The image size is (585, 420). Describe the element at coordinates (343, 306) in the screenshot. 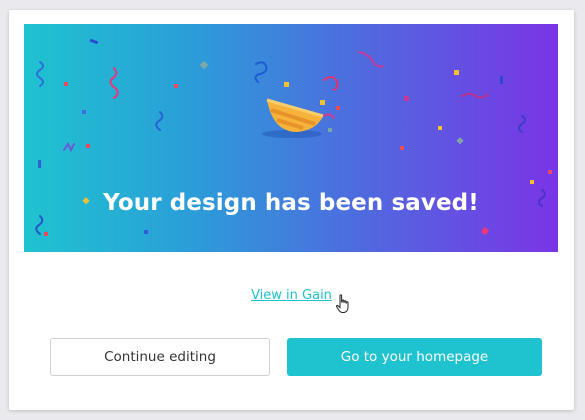

I see `hand-pointer-icon` at that location.